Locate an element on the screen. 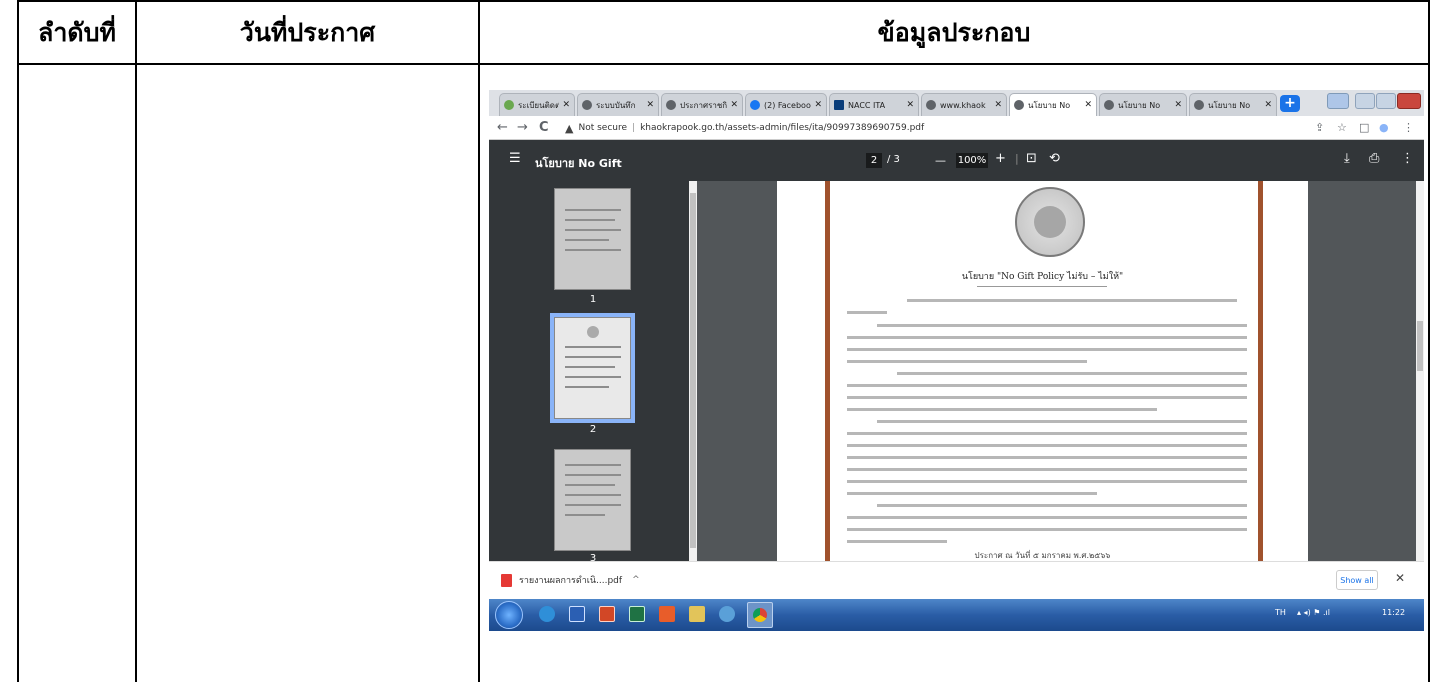 Image resolution: width=1446 pixels, height=682 pixels. side-panel-icon: □ is located at coordinates (1364, 127).